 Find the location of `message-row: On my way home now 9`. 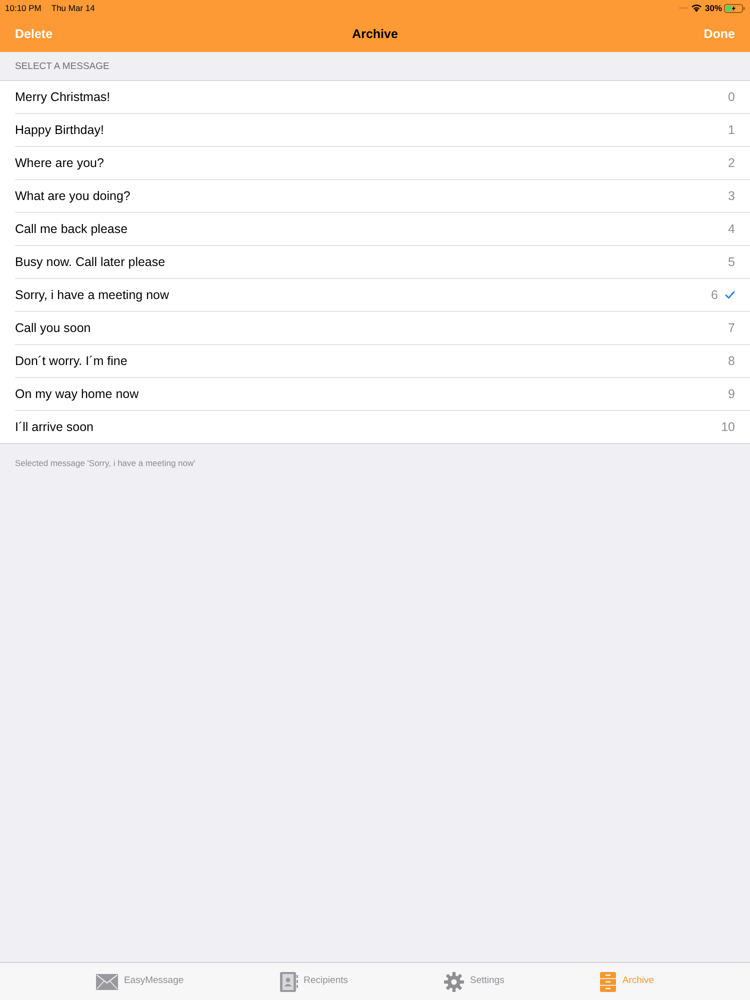

message-row: On my way home now 9 is located at coordinates (375, 394).